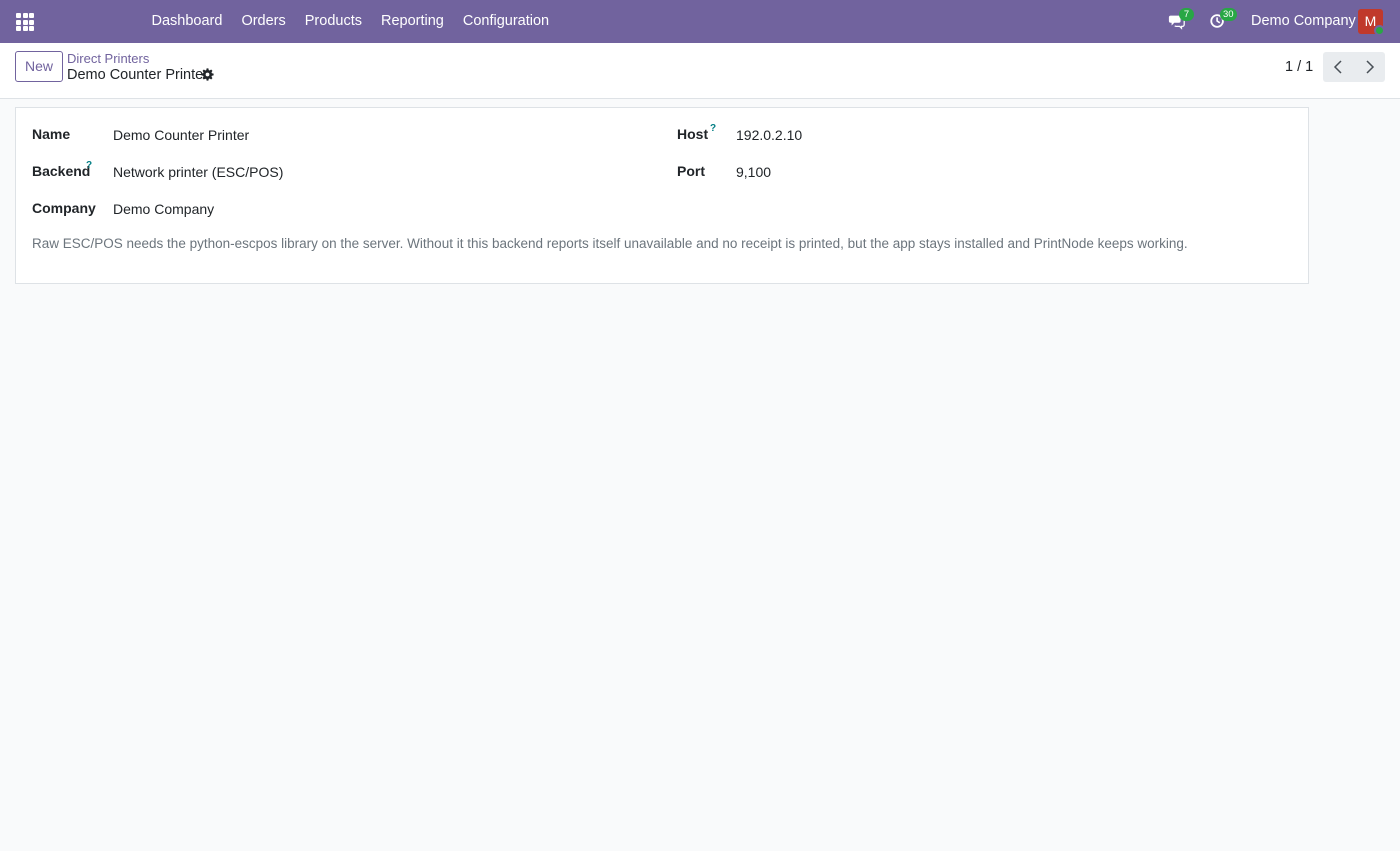 This screenshot has height=851, width=1400. I want to click on menu-item-products: Products, so click(333, 21).